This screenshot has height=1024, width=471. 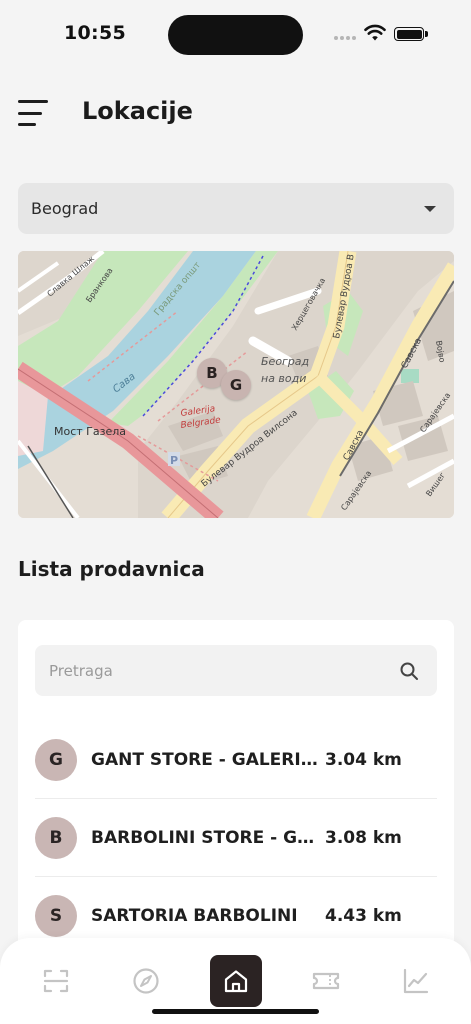 I want to click on battery-icon, so click(x=409, y=34).